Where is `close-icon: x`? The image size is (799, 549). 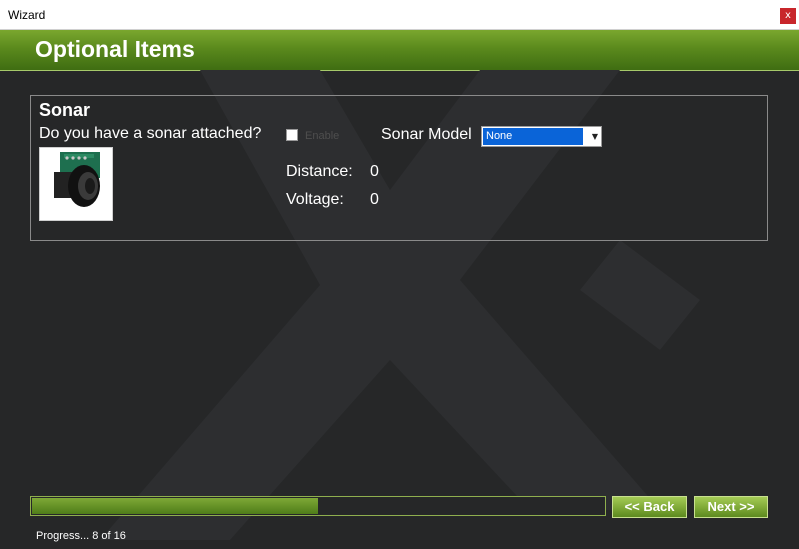 close-icon: x is located at coordinates (788, 16).